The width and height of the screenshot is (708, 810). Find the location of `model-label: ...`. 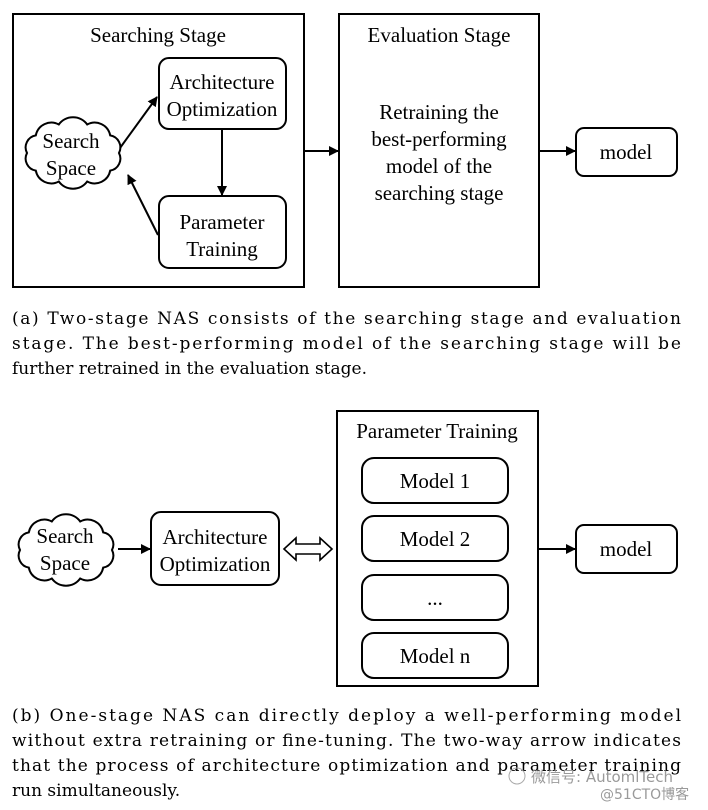

model-label: ... is located at coordinates (435, 598).